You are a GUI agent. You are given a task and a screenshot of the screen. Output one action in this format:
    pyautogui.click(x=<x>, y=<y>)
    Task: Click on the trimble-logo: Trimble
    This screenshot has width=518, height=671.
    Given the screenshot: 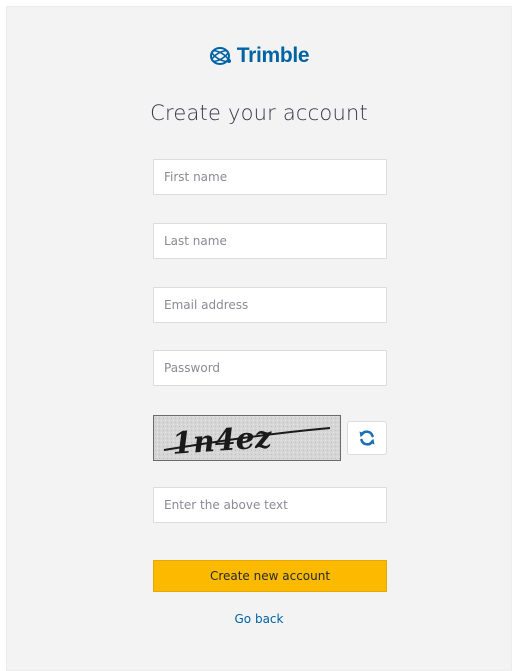 What is the action you would take?
    pyautogui.click(x=259, y=56)
    